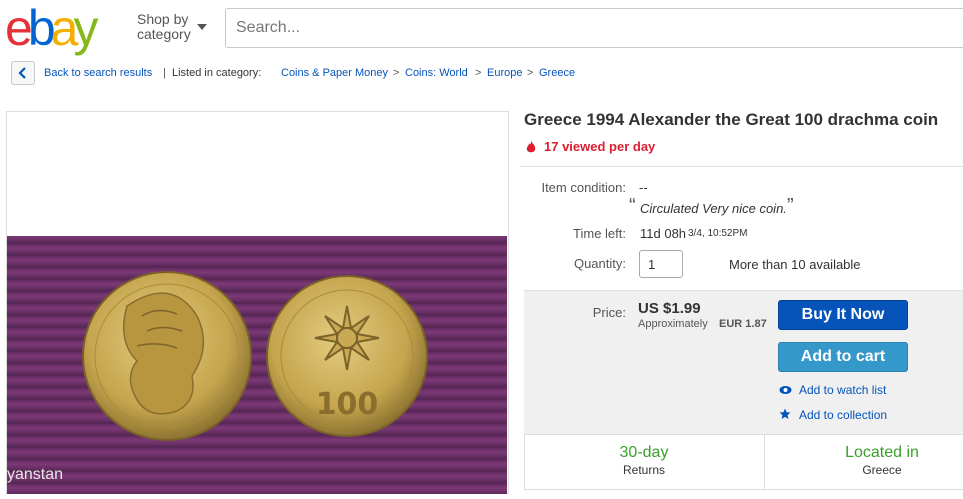  What do you see at coordinates (741, 166) in the screenshot?
I see `divider` at bounding box center [741, 166].